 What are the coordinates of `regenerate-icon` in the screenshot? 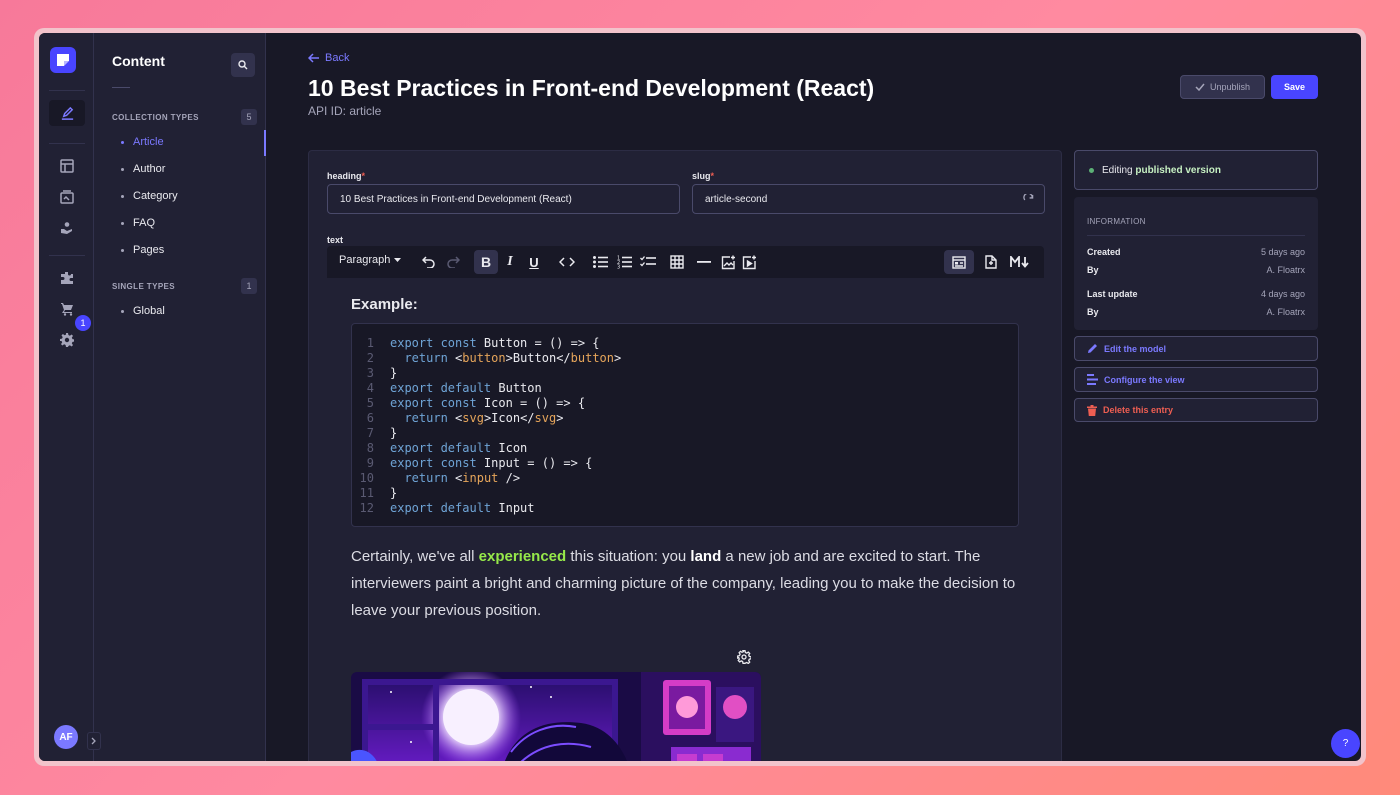 It's located at (1028, 199).